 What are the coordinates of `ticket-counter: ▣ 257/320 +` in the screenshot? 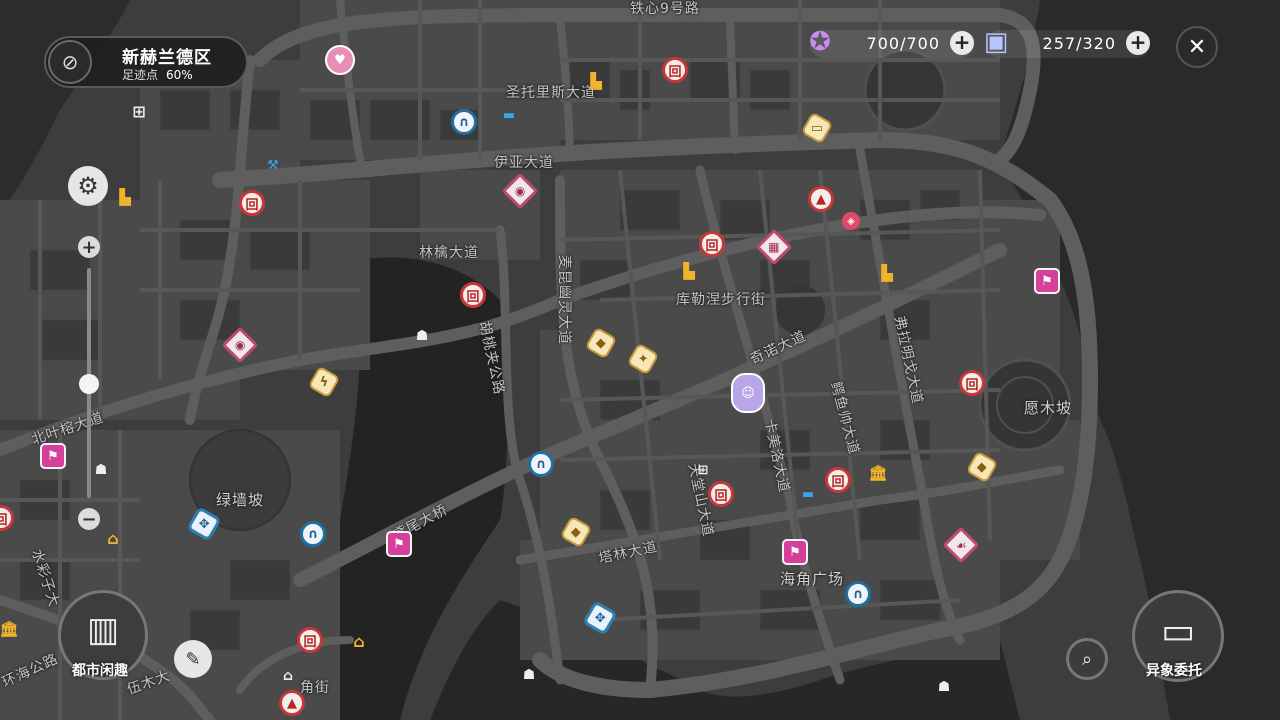 It's located at (1067, 42).